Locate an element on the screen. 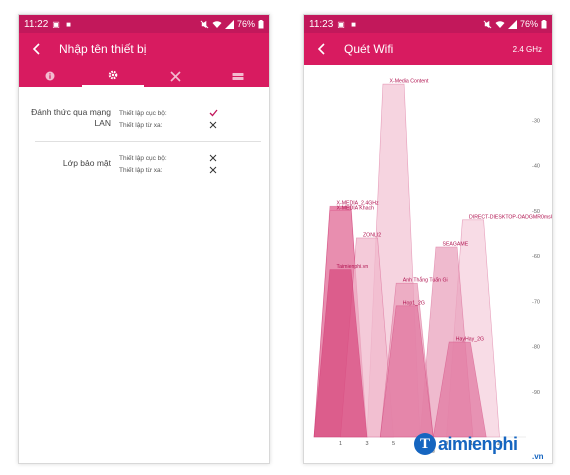 This screenshot has height=475, width=570. checkmark-icon is located at coordinates (213, 113).